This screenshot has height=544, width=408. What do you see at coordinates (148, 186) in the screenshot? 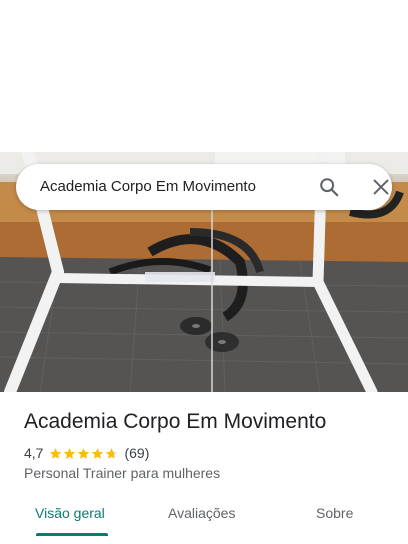
I see `search-input: Academia Corpo Em Movimento` at bounding box center [148, 186].